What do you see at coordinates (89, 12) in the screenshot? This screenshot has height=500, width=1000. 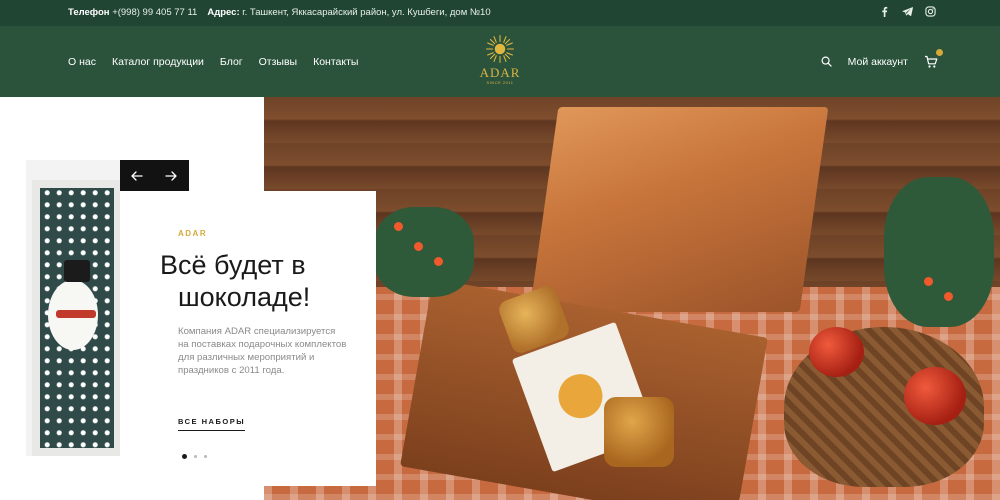 I see `phone-label: Телефон` at bounding box center [89, 12].